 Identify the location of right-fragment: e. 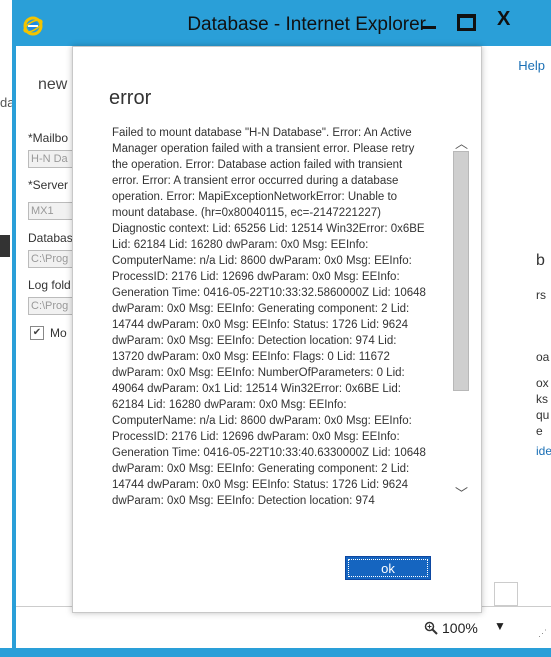
(539, 431).